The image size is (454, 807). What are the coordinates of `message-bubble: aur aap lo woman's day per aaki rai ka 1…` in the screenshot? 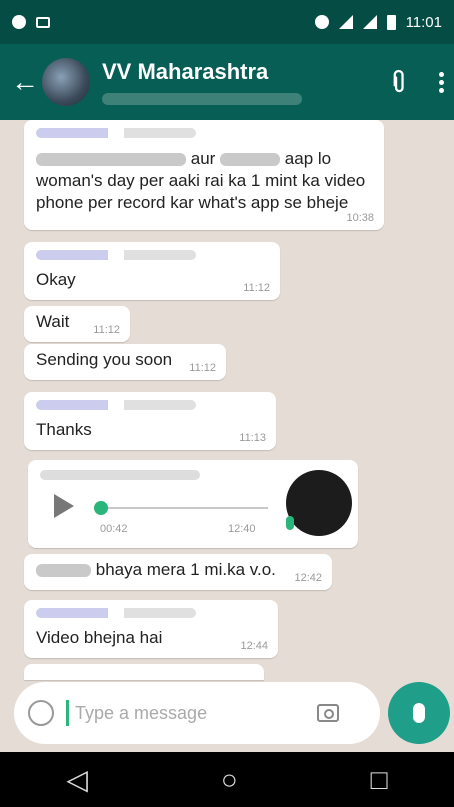 It's located at (204, 175).